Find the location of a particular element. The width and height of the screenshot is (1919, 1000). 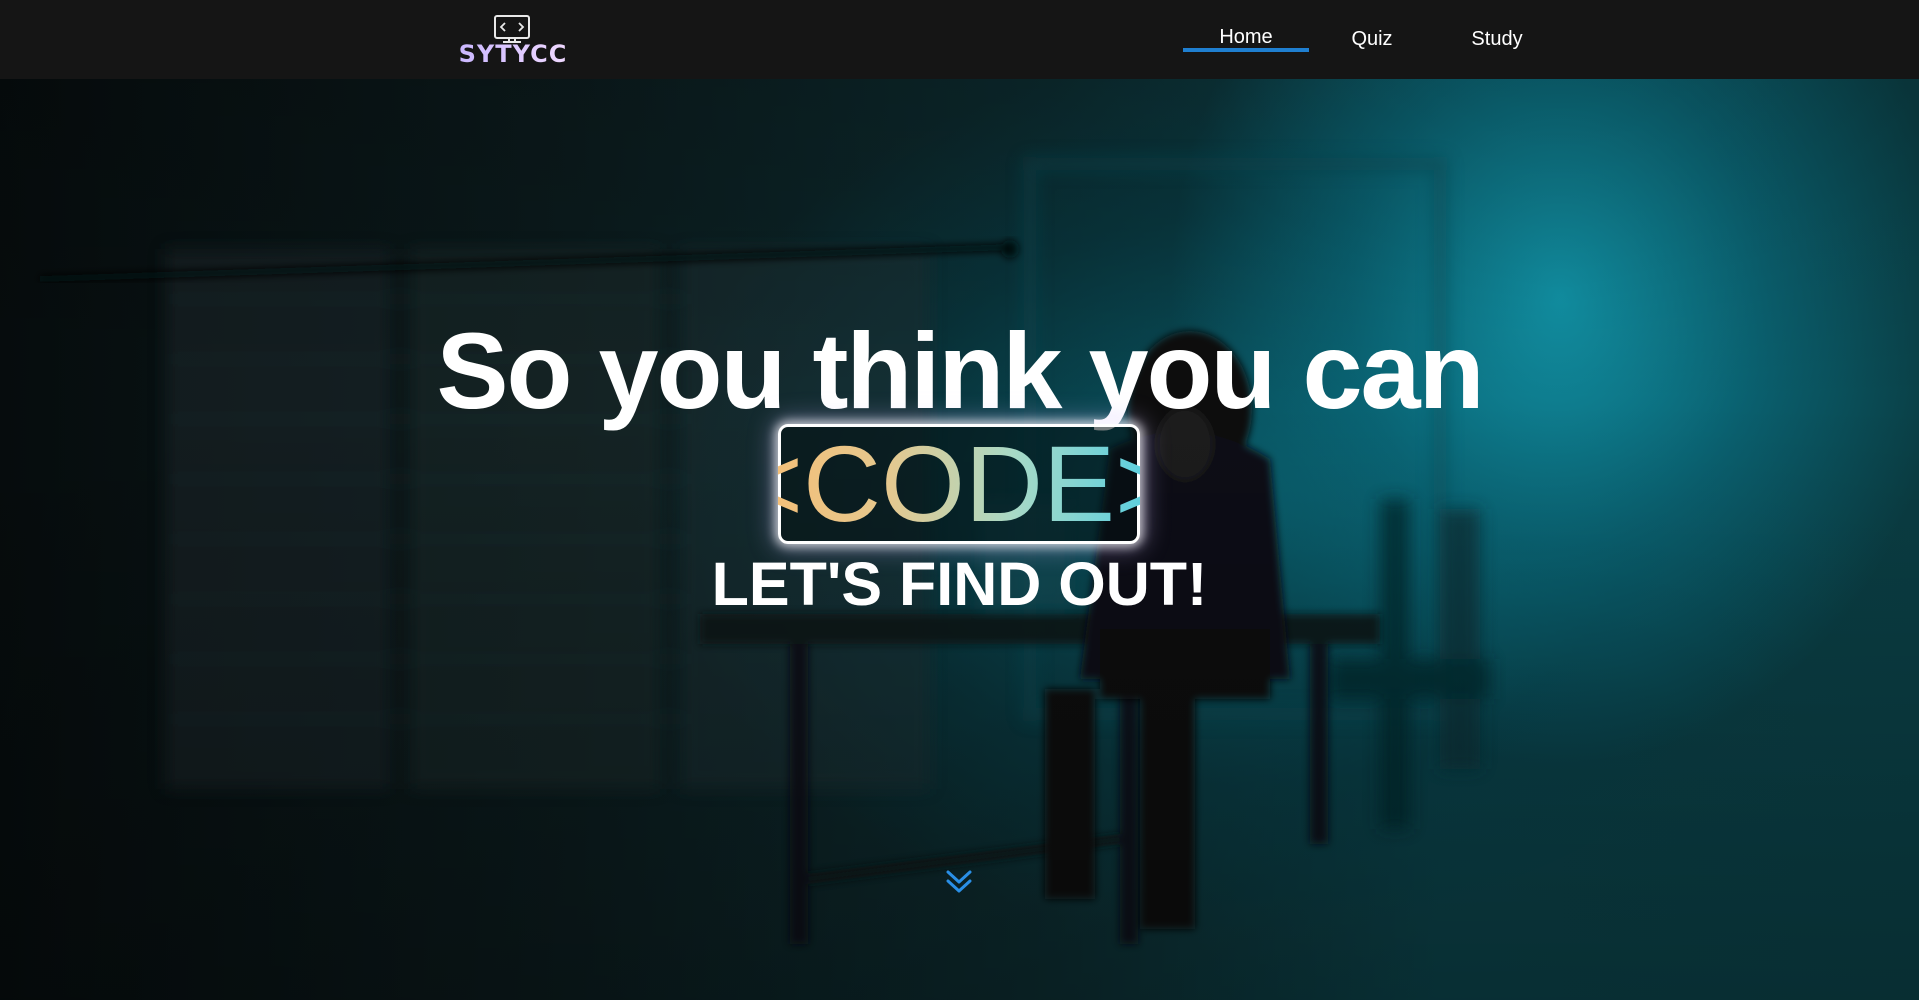

nav-home-link: Home is located at coordinates (1246, 38).